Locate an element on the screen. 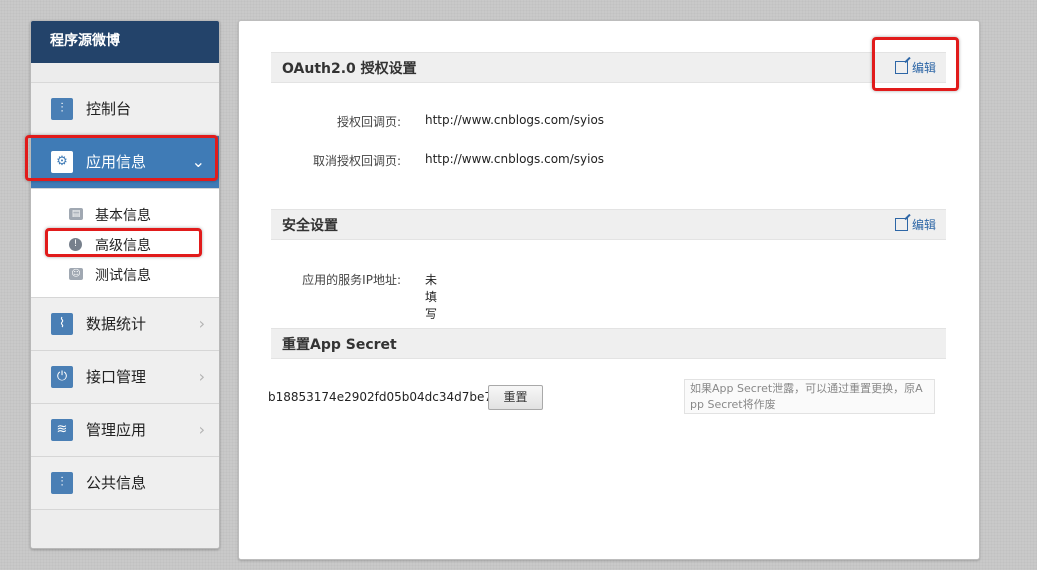  id-card-icon: ▤ is located at coordinates (76, 214).